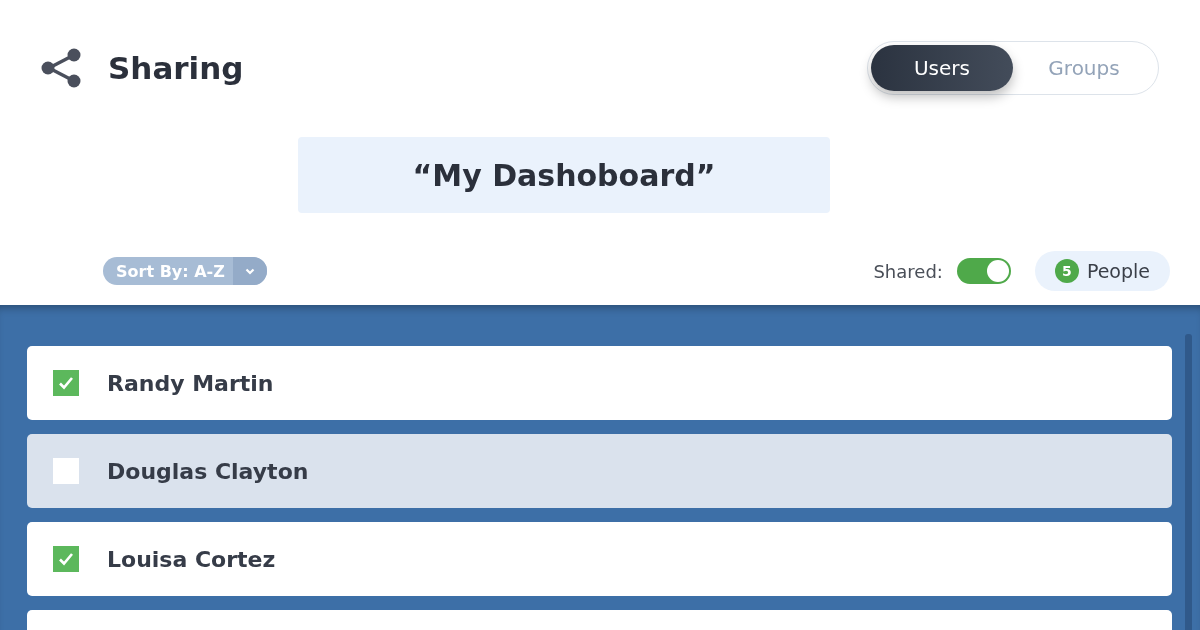  What do you see at coordinates (61, 68) in the screenshot?
I see `share-icon` at bounding box center [61, 68].